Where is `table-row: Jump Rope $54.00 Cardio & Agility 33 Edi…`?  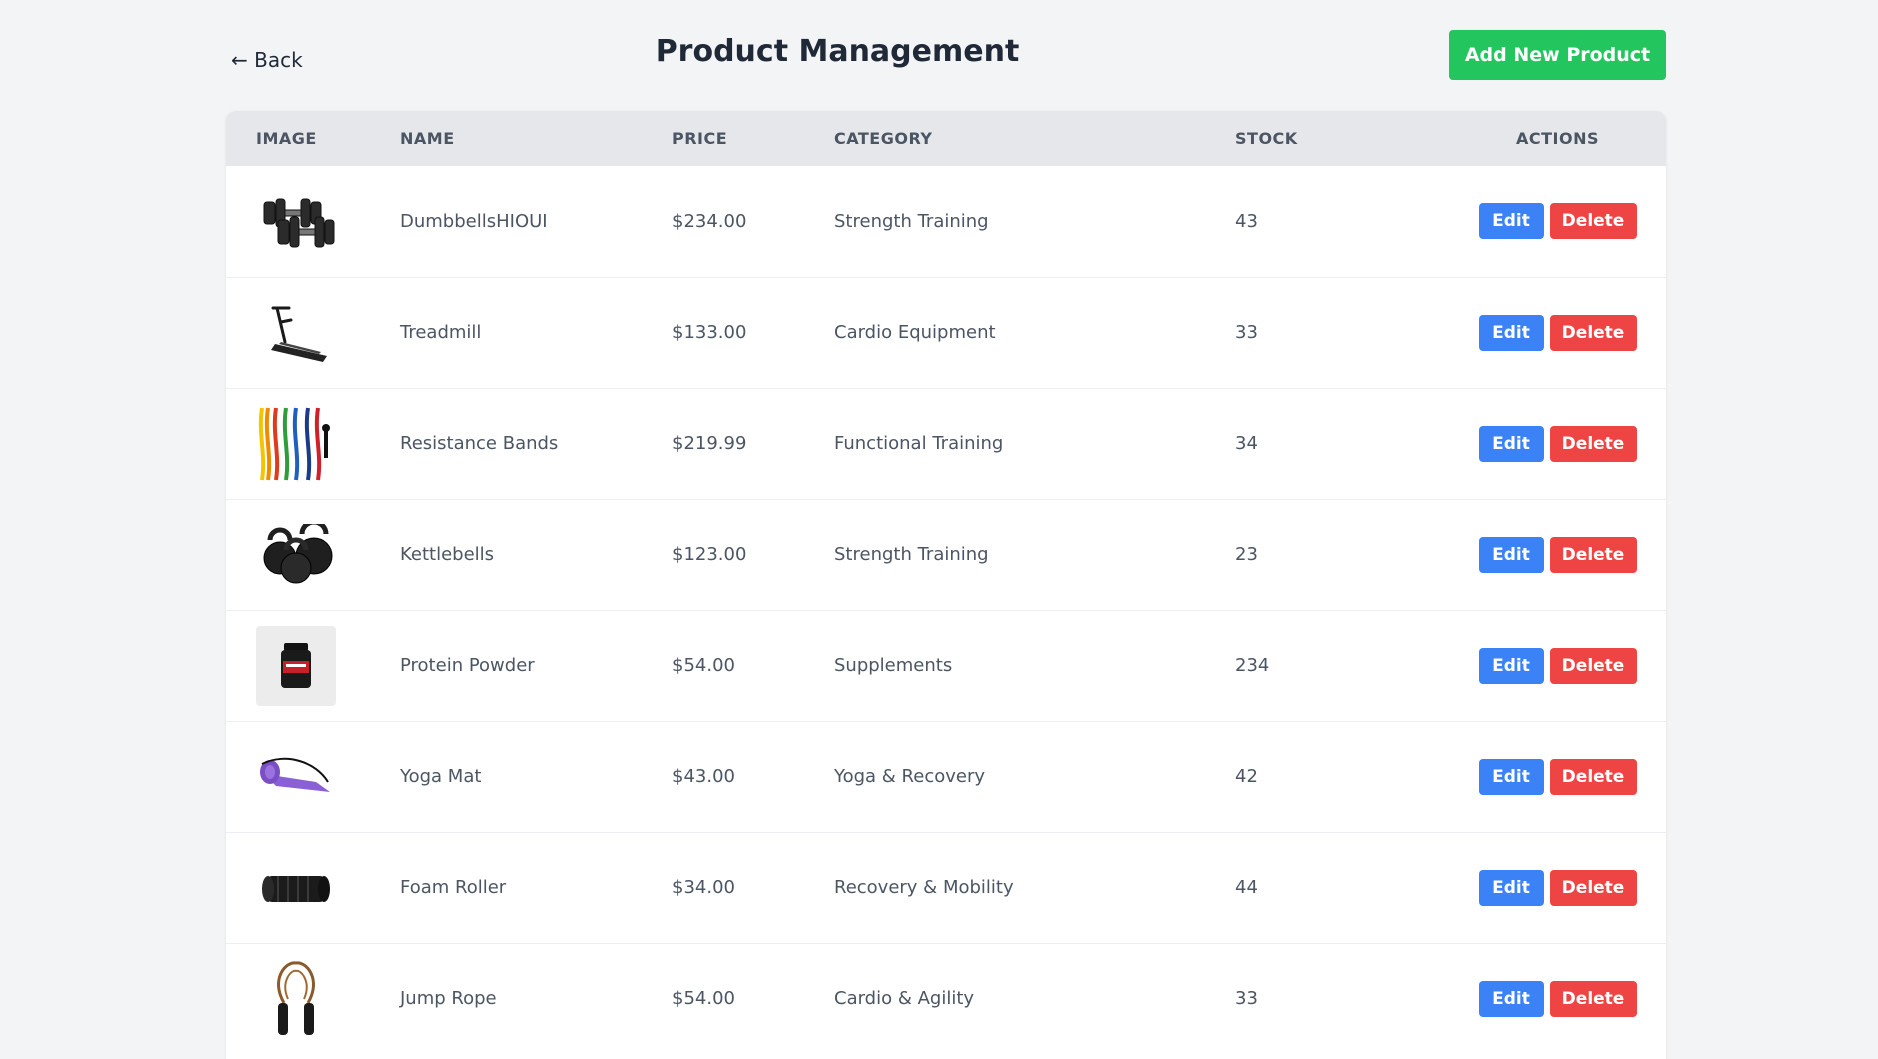
table-row: Jump Rope $54.00 Cardio & Agility 33 Edi… is located at coordinates (946, 998).